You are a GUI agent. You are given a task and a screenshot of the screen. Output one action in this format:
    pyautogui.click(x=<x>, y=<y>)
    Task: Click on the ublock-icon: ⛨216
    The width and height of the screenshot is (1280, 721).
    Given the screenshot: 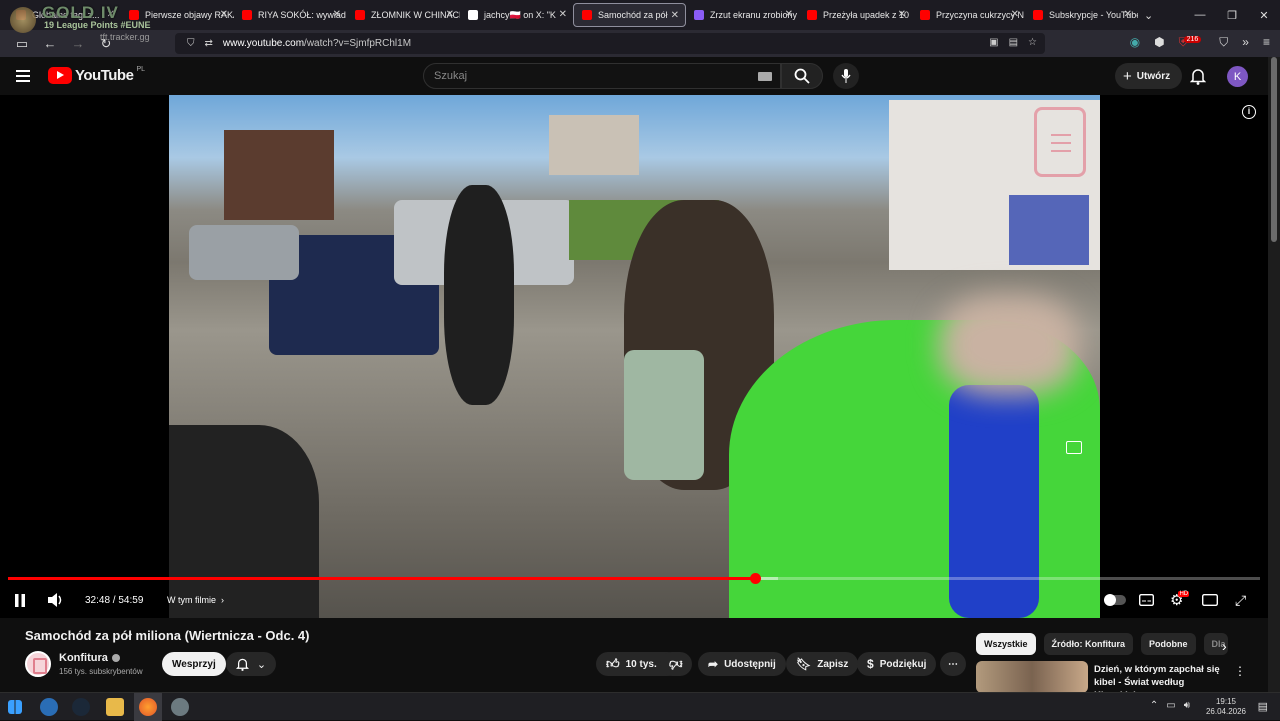 What is the action you would take?
    pyautogui.click(x=1192, y=42)
    